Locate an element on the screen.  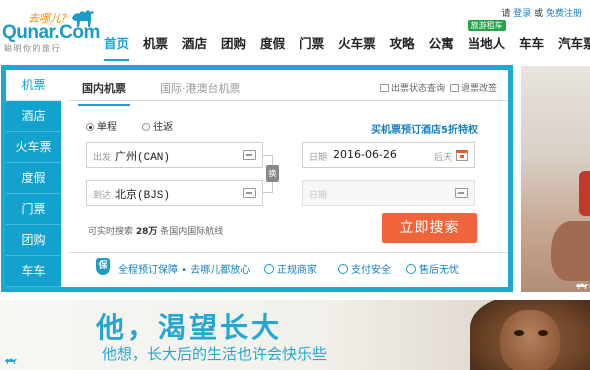
nav-item: 度假 is located at coordinates (272, 46).